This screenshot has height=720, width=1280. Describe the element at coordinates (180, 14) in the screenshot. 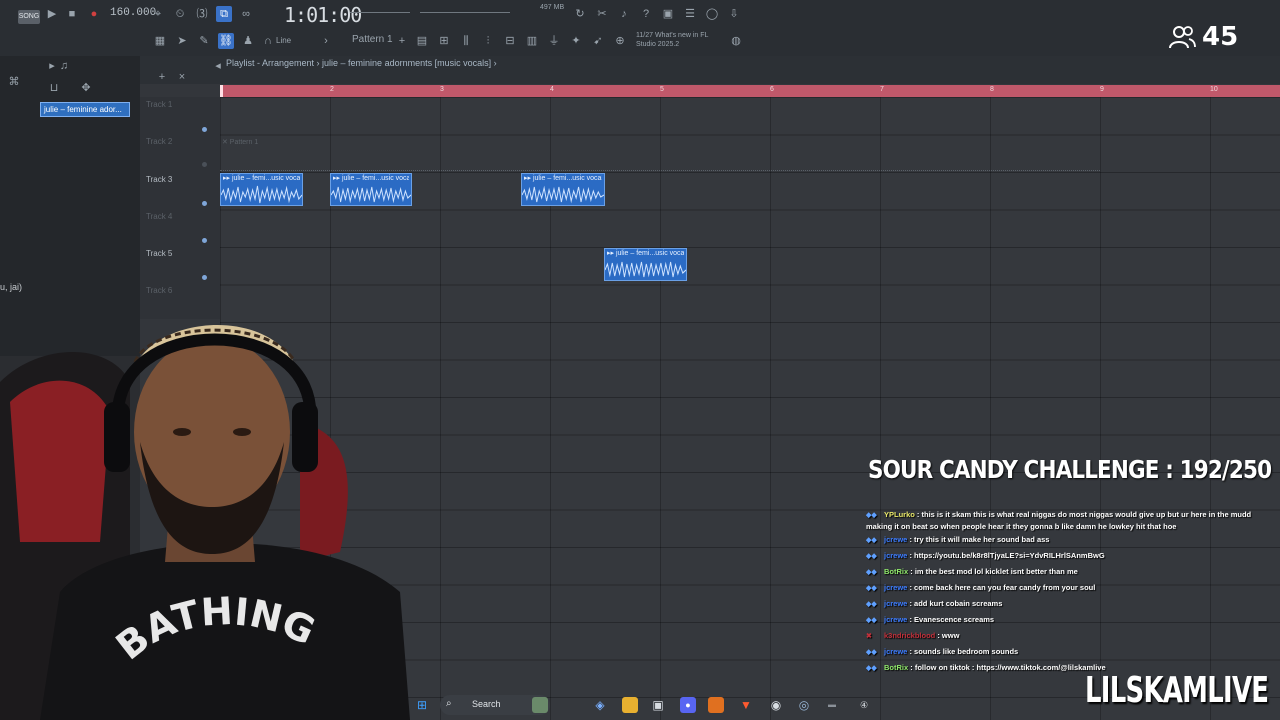

I see `wait-icon: ⏲` at that location.